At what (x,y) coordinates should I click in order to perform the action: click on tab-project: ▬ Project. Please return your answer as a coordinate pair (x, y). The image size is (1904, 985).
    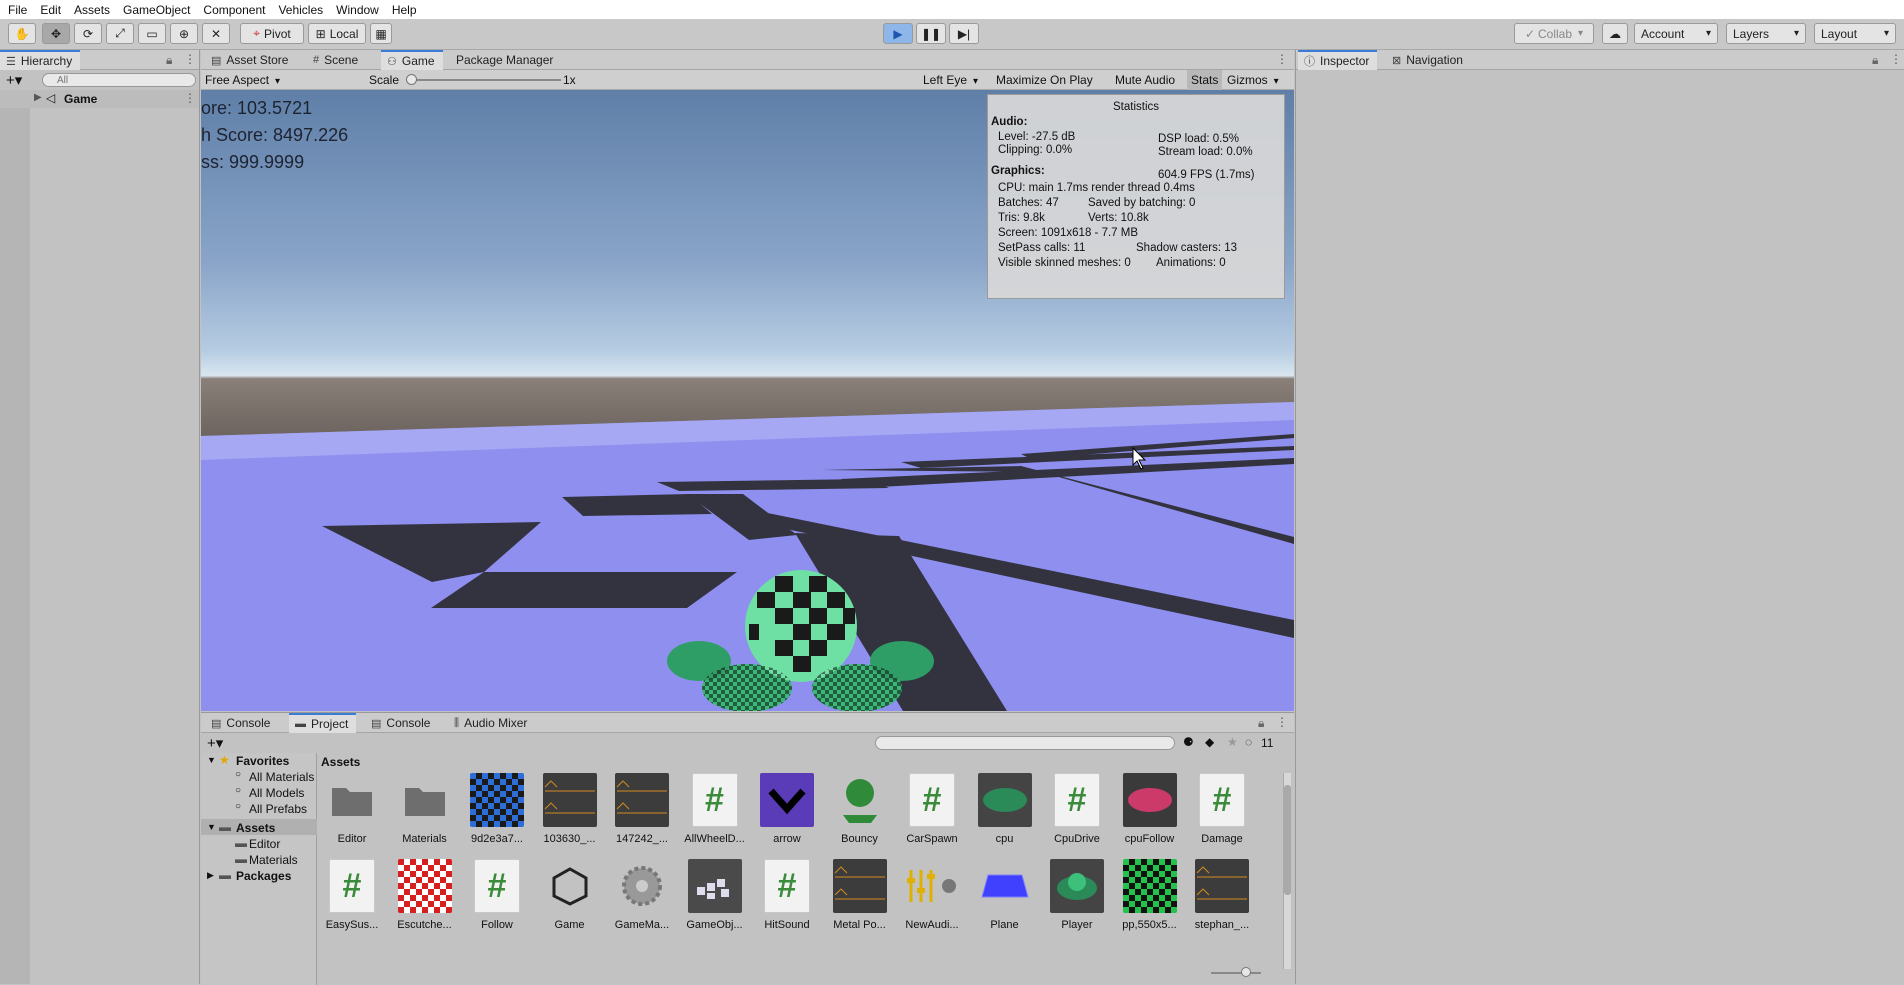
    Looking at the image, I should click on (323, 723).